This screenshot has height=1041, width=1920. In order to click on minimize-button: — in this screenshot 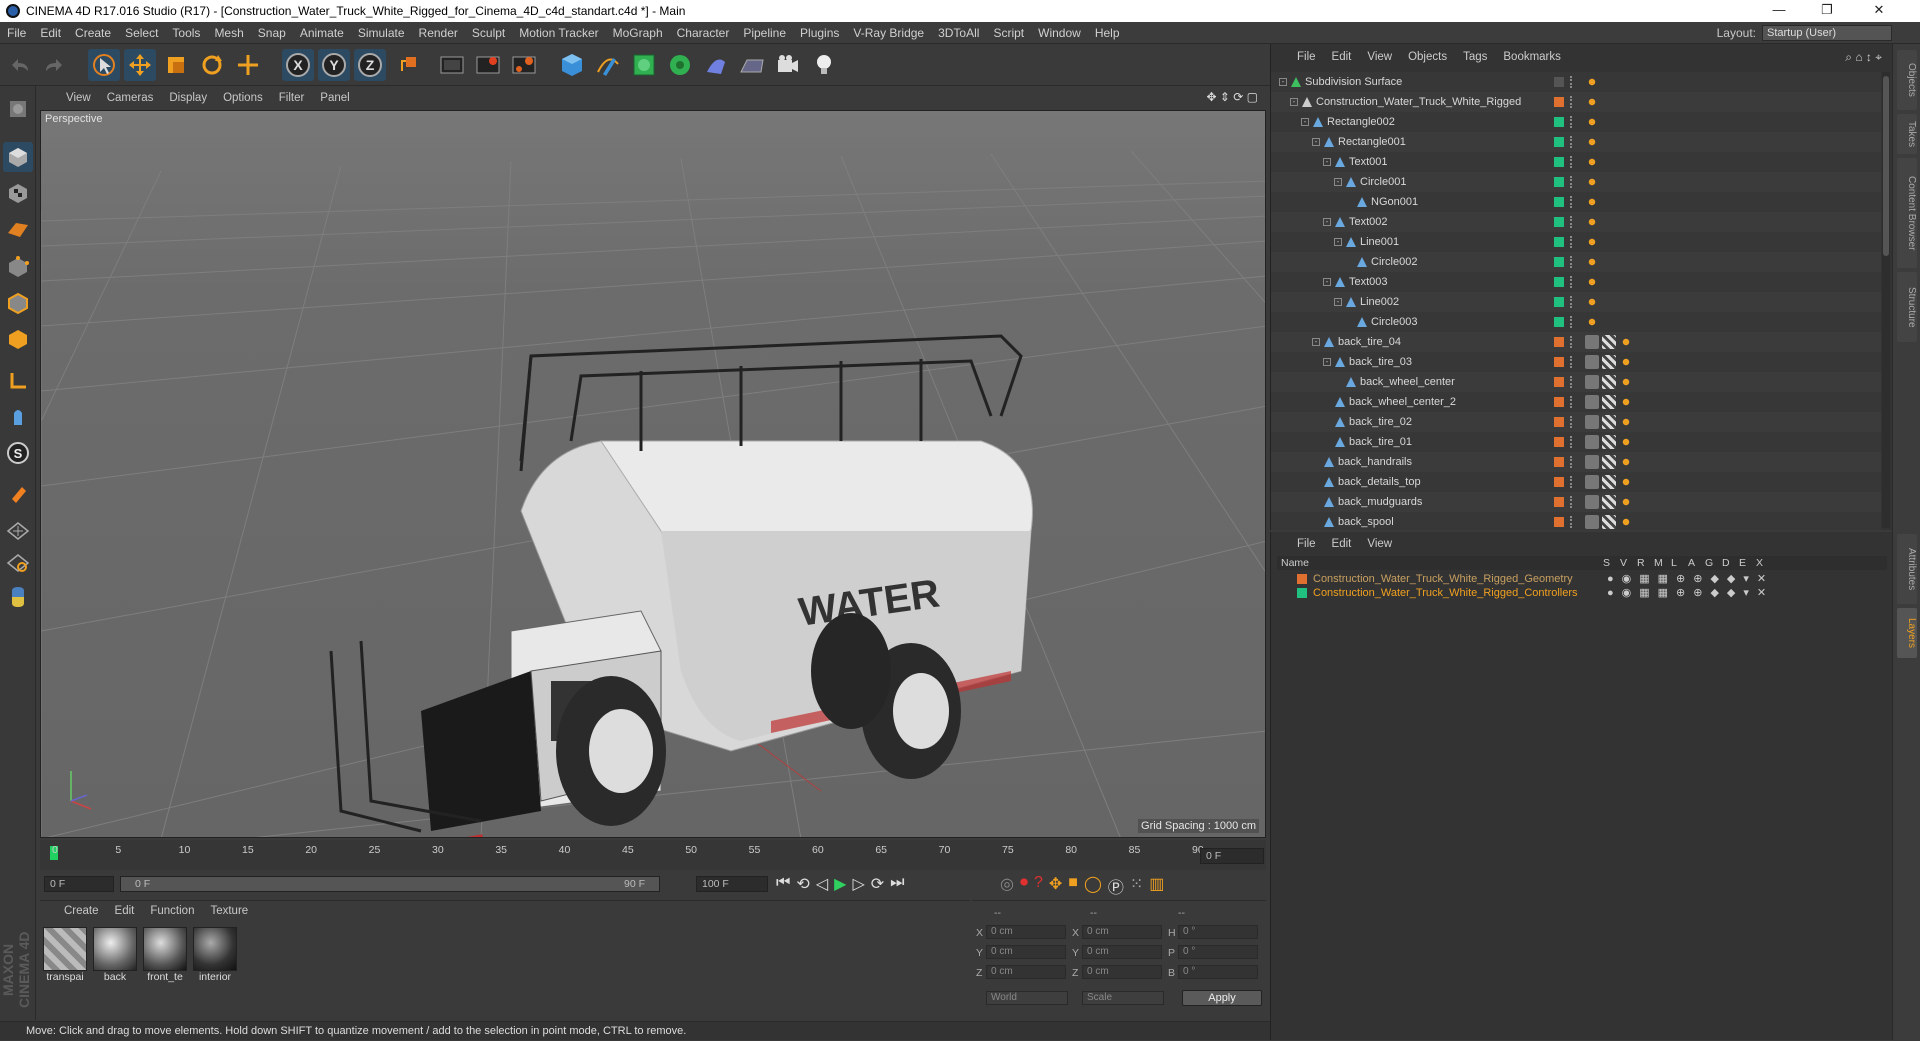, I will do `click(1779, 11)`.